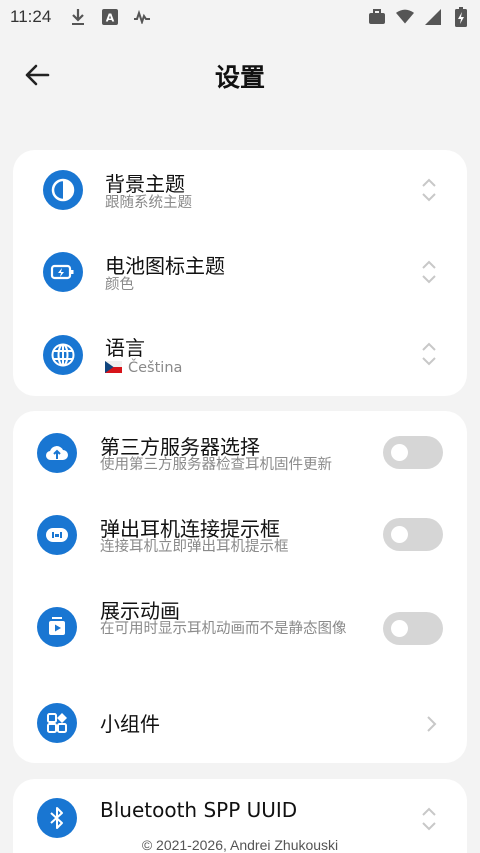 This screenshot has height=853, width=480. What do you see at coordinates (142, 17) in the screenshot?
I see `signal-pulse-icon` at bounding box center [142, 17].